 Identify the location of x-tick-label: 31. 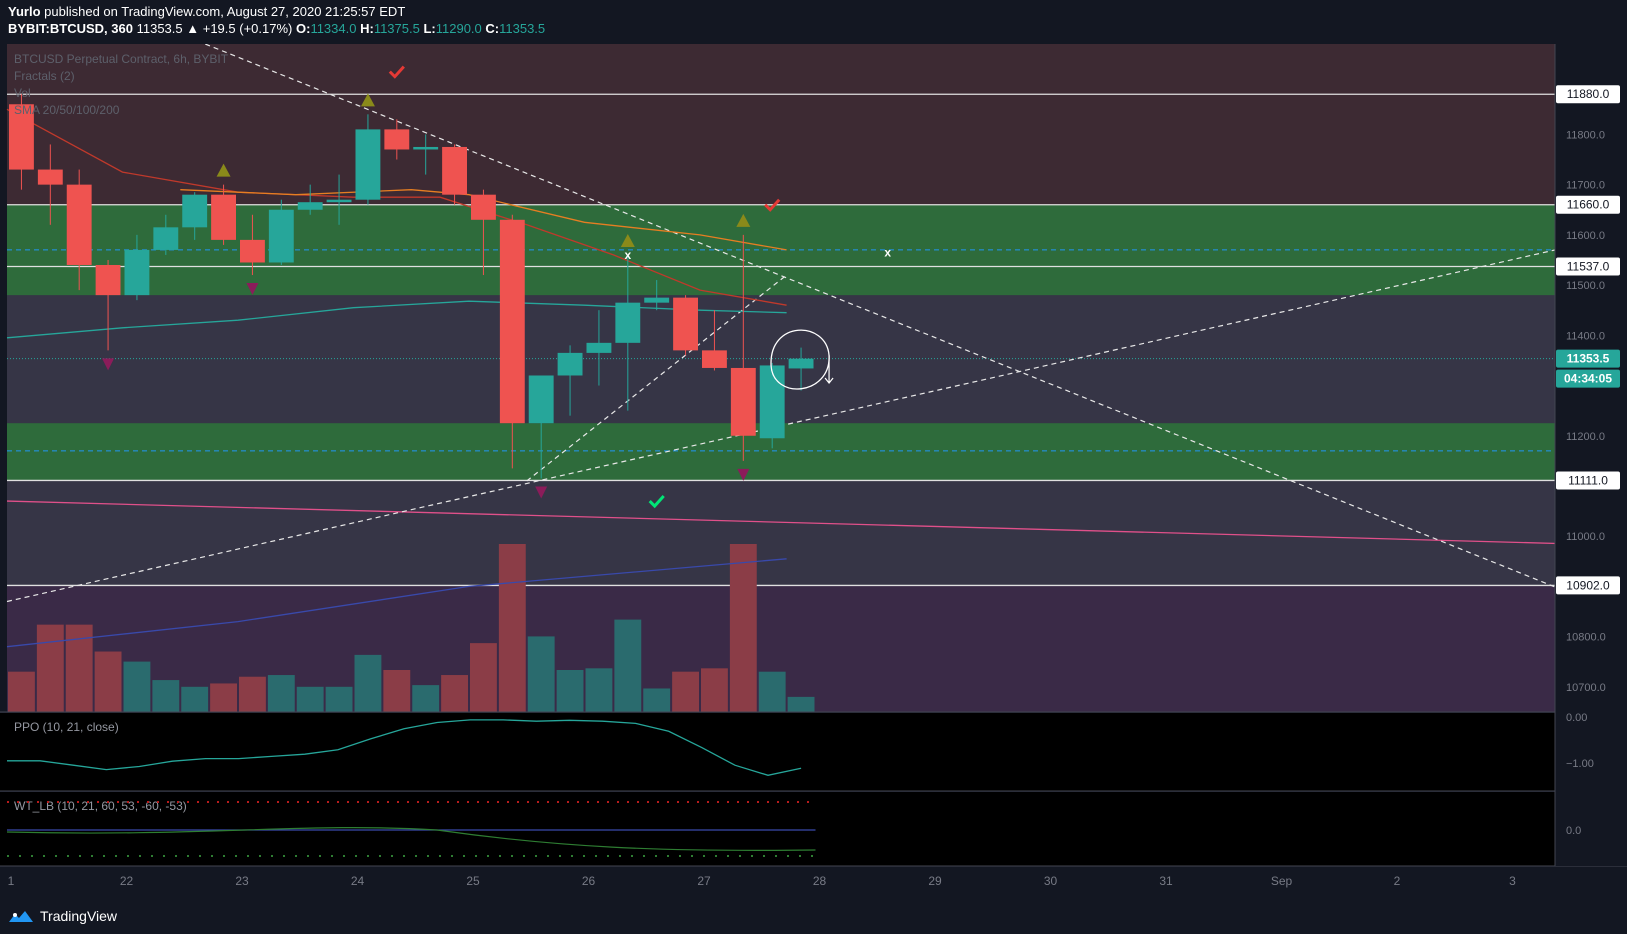
(1166, 881).